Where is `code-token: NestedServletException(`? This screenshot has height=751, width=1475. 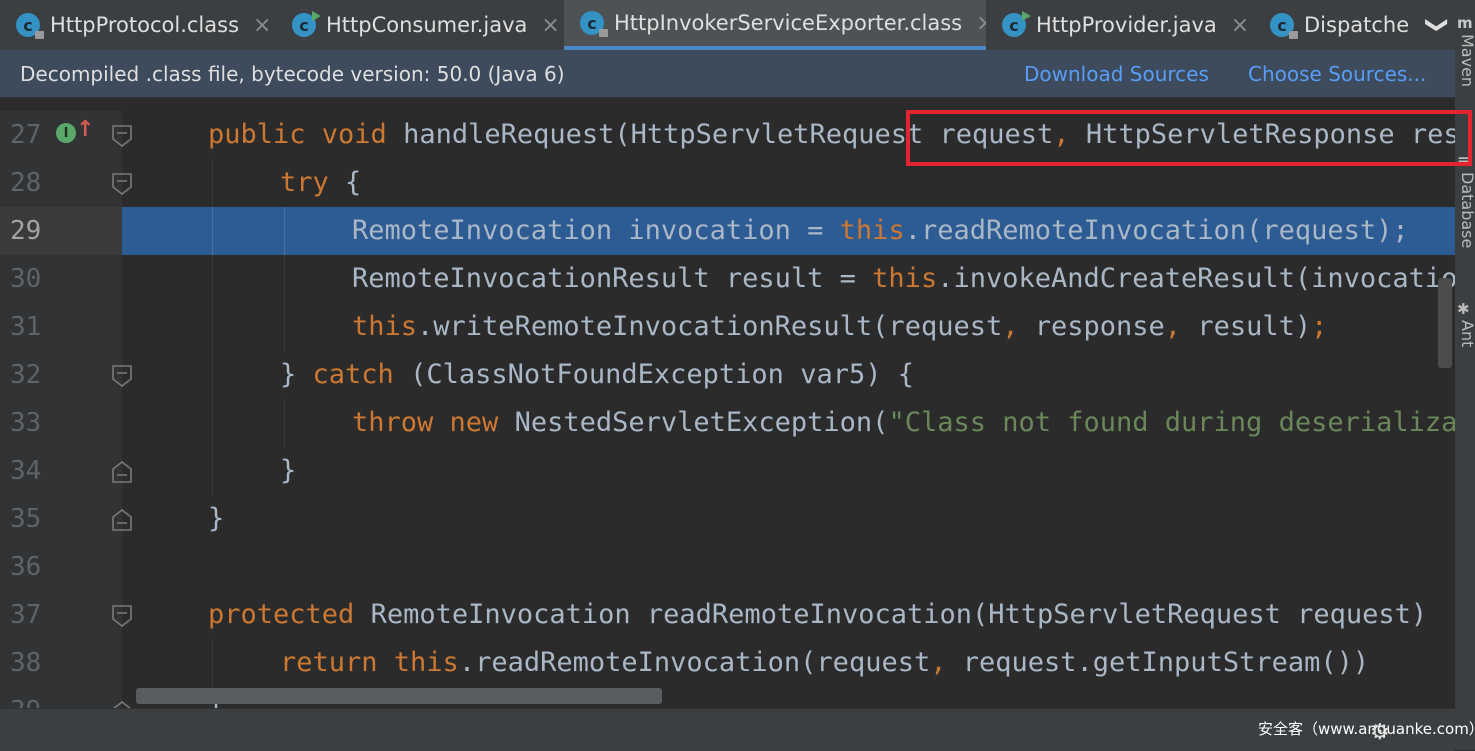
code-token: NestedServletException( is located at coordinates (701, 422).